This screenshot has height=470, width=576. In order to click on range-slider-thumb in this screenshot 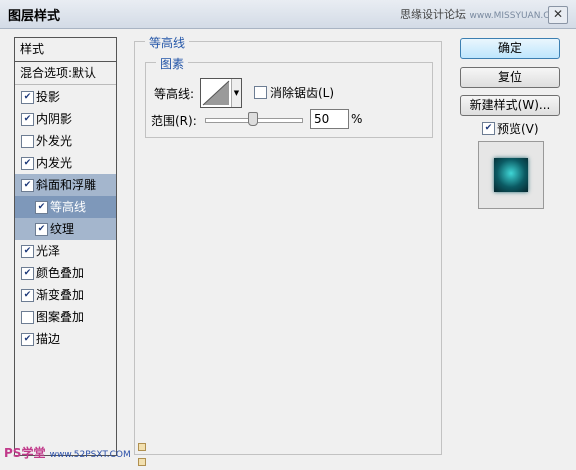, I will do `click(253, 119)`.